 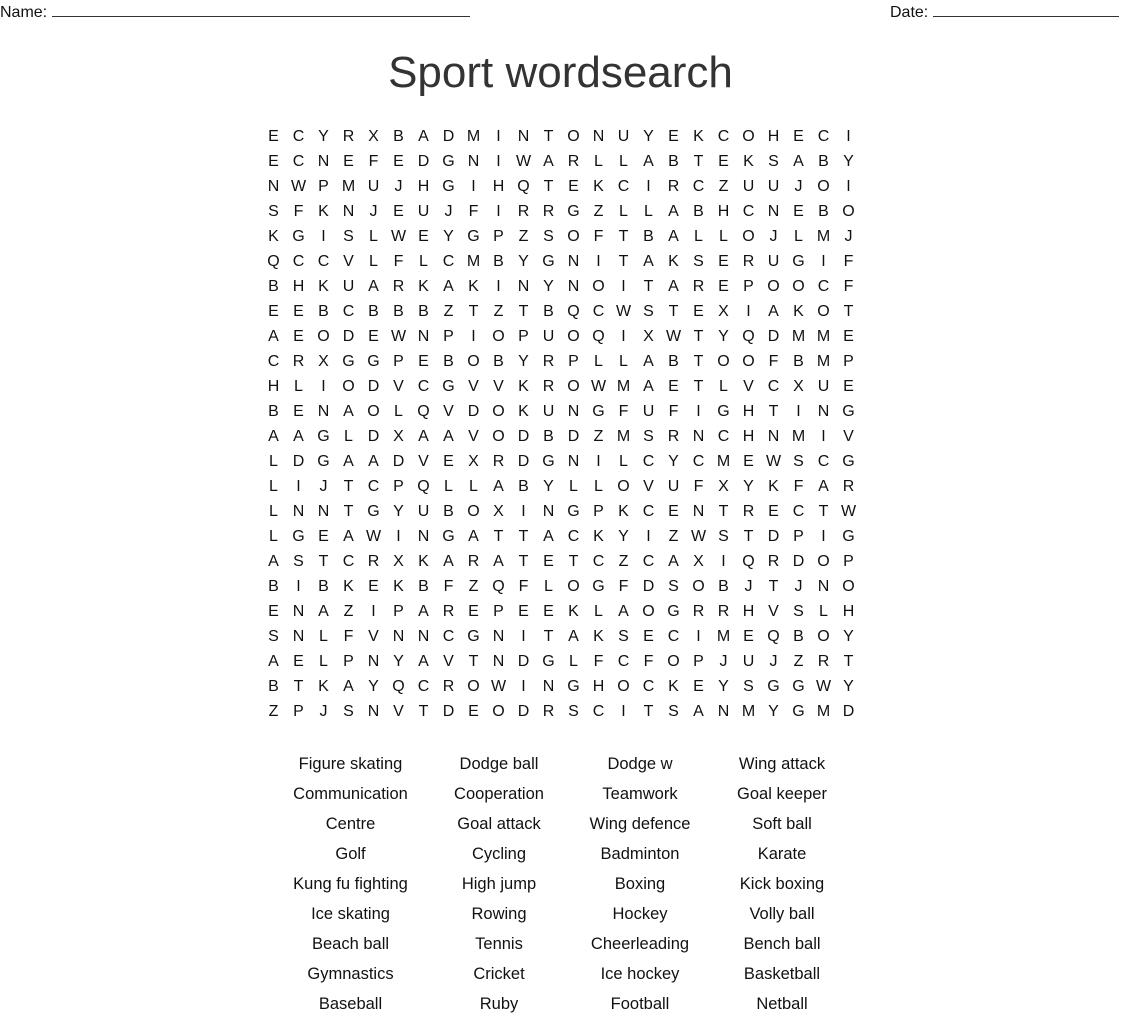 What do you see at coordinates (350, 824) in the screenshot?
I see `word-list-item: Centre` at bounding box center [350, 824].